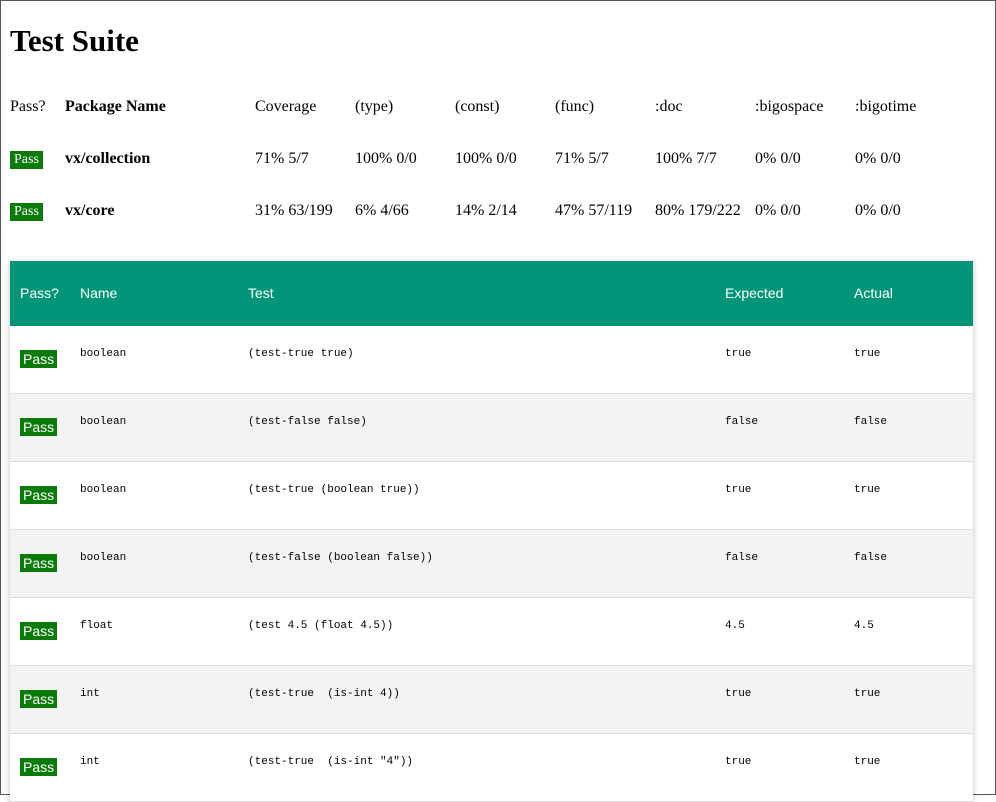 This screenshot has height=802, width=996. What do you see at coordinates (735, 626) in the screenshot?
I see `expected-value: 4.5` at bounding box center [735, 626].